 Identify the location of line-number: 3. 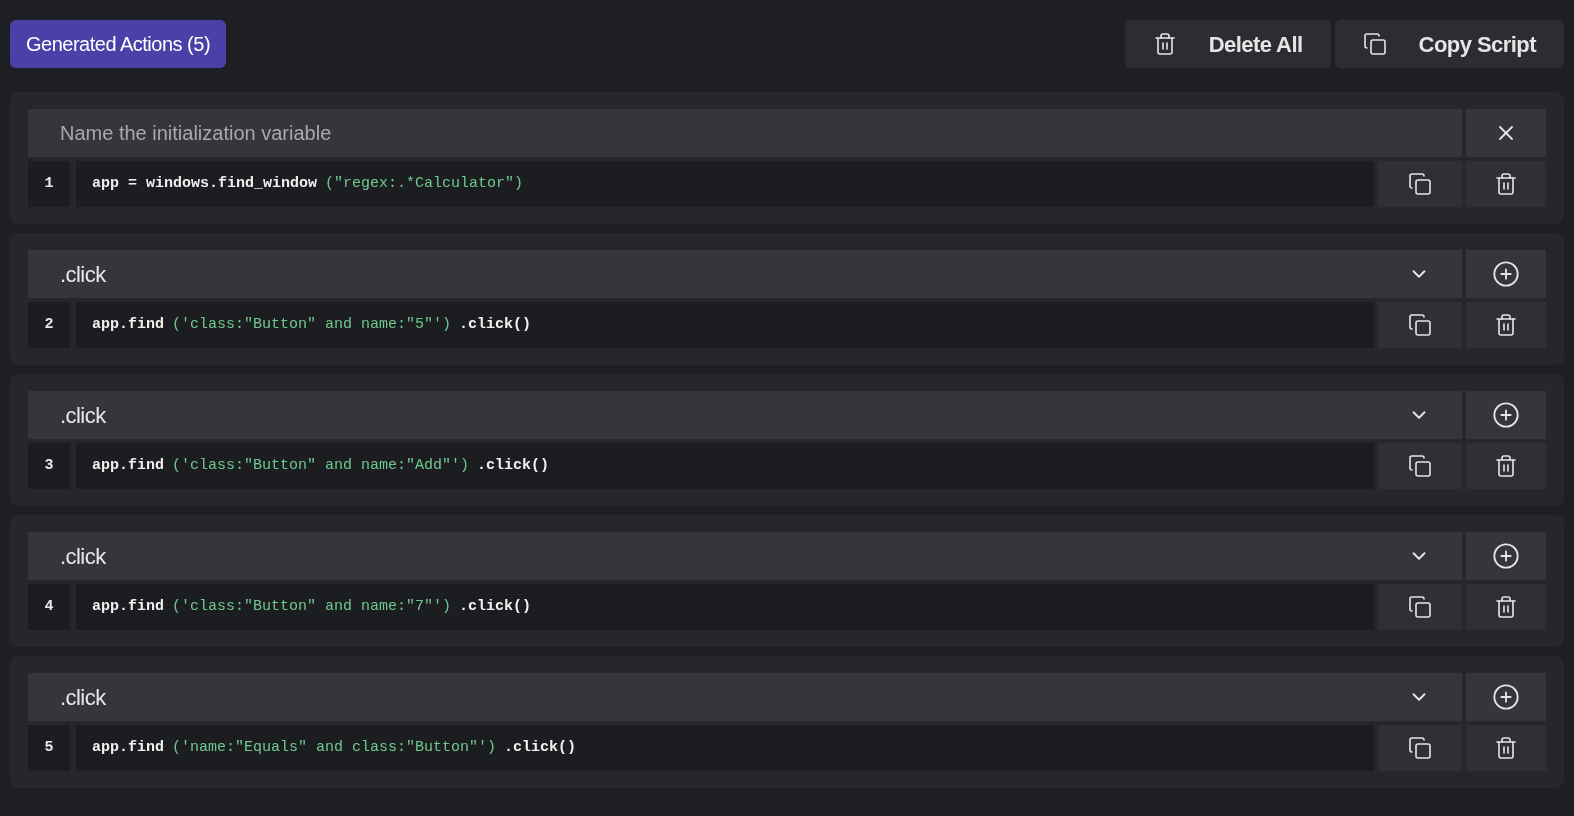
(50, 466).